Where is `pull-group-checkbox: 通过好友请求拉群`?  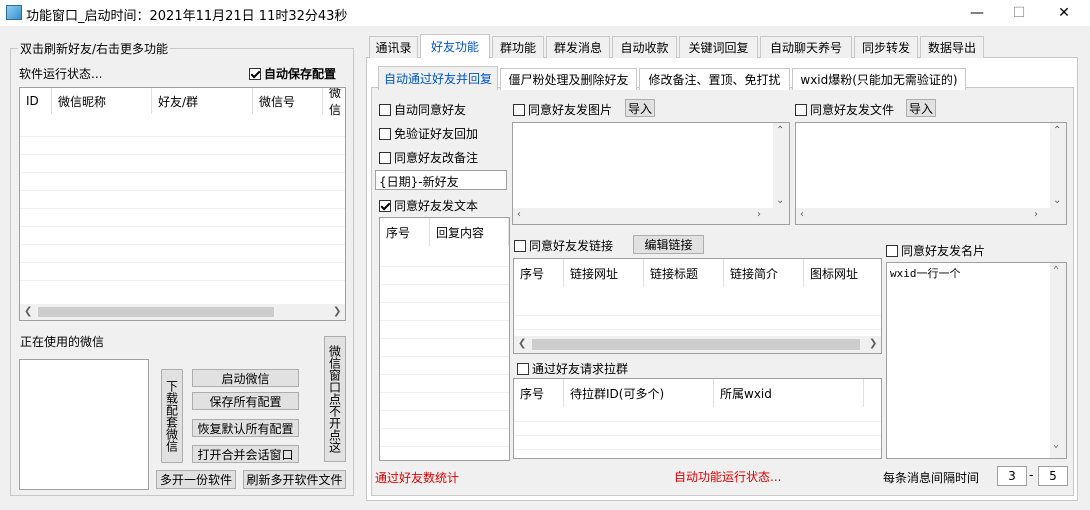
pull-group-checkbox: 通过好友请求拉群 is located at coordinates (572, 368).